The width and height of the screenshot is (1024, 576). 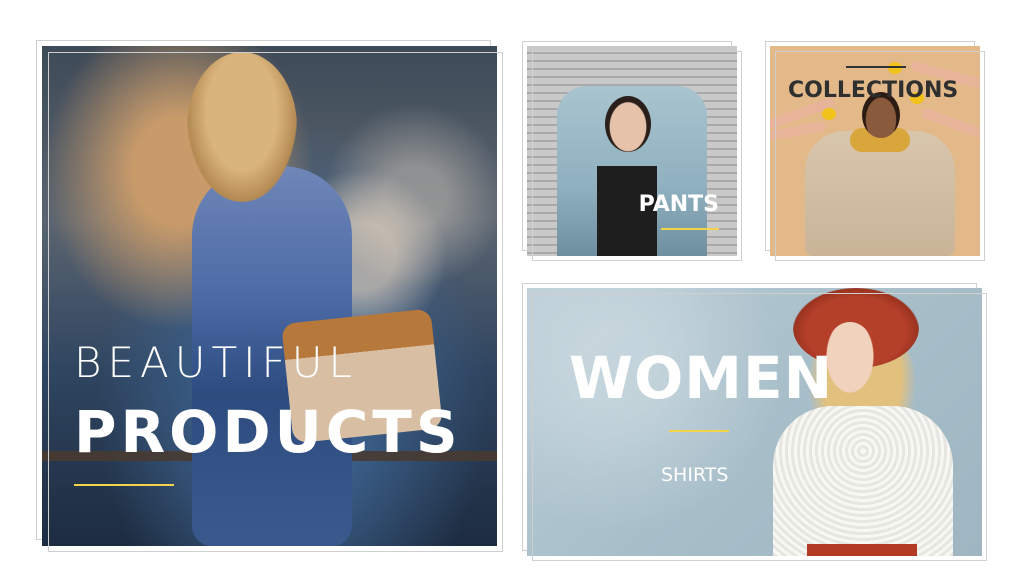 I want to click on tile-heading-women: WOMEN, so click(x=701, y=378).